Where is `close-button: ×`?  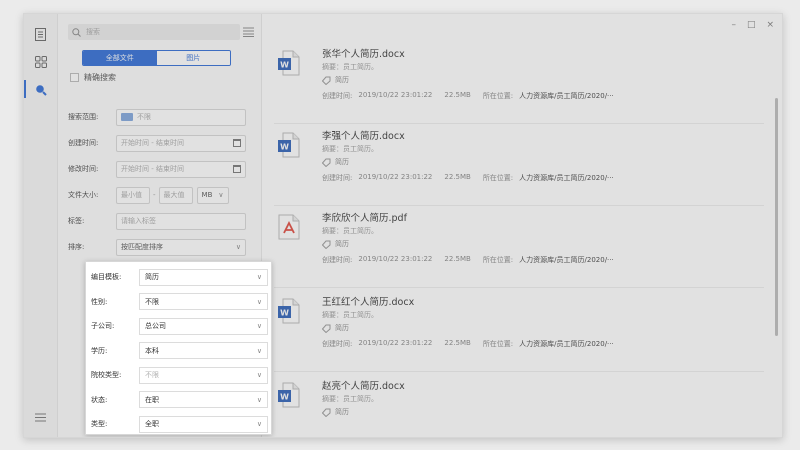
close-button: × is located at coordinates (770, 25).